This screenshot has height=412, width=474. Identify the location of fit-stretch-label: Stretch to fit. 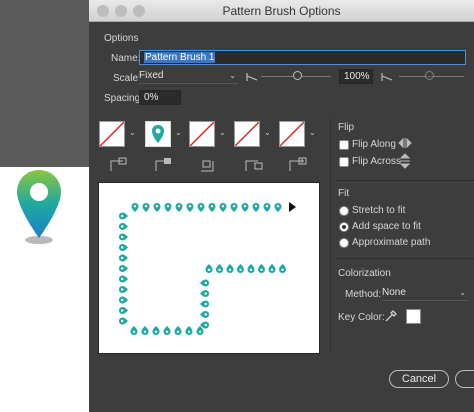
(379, 210).